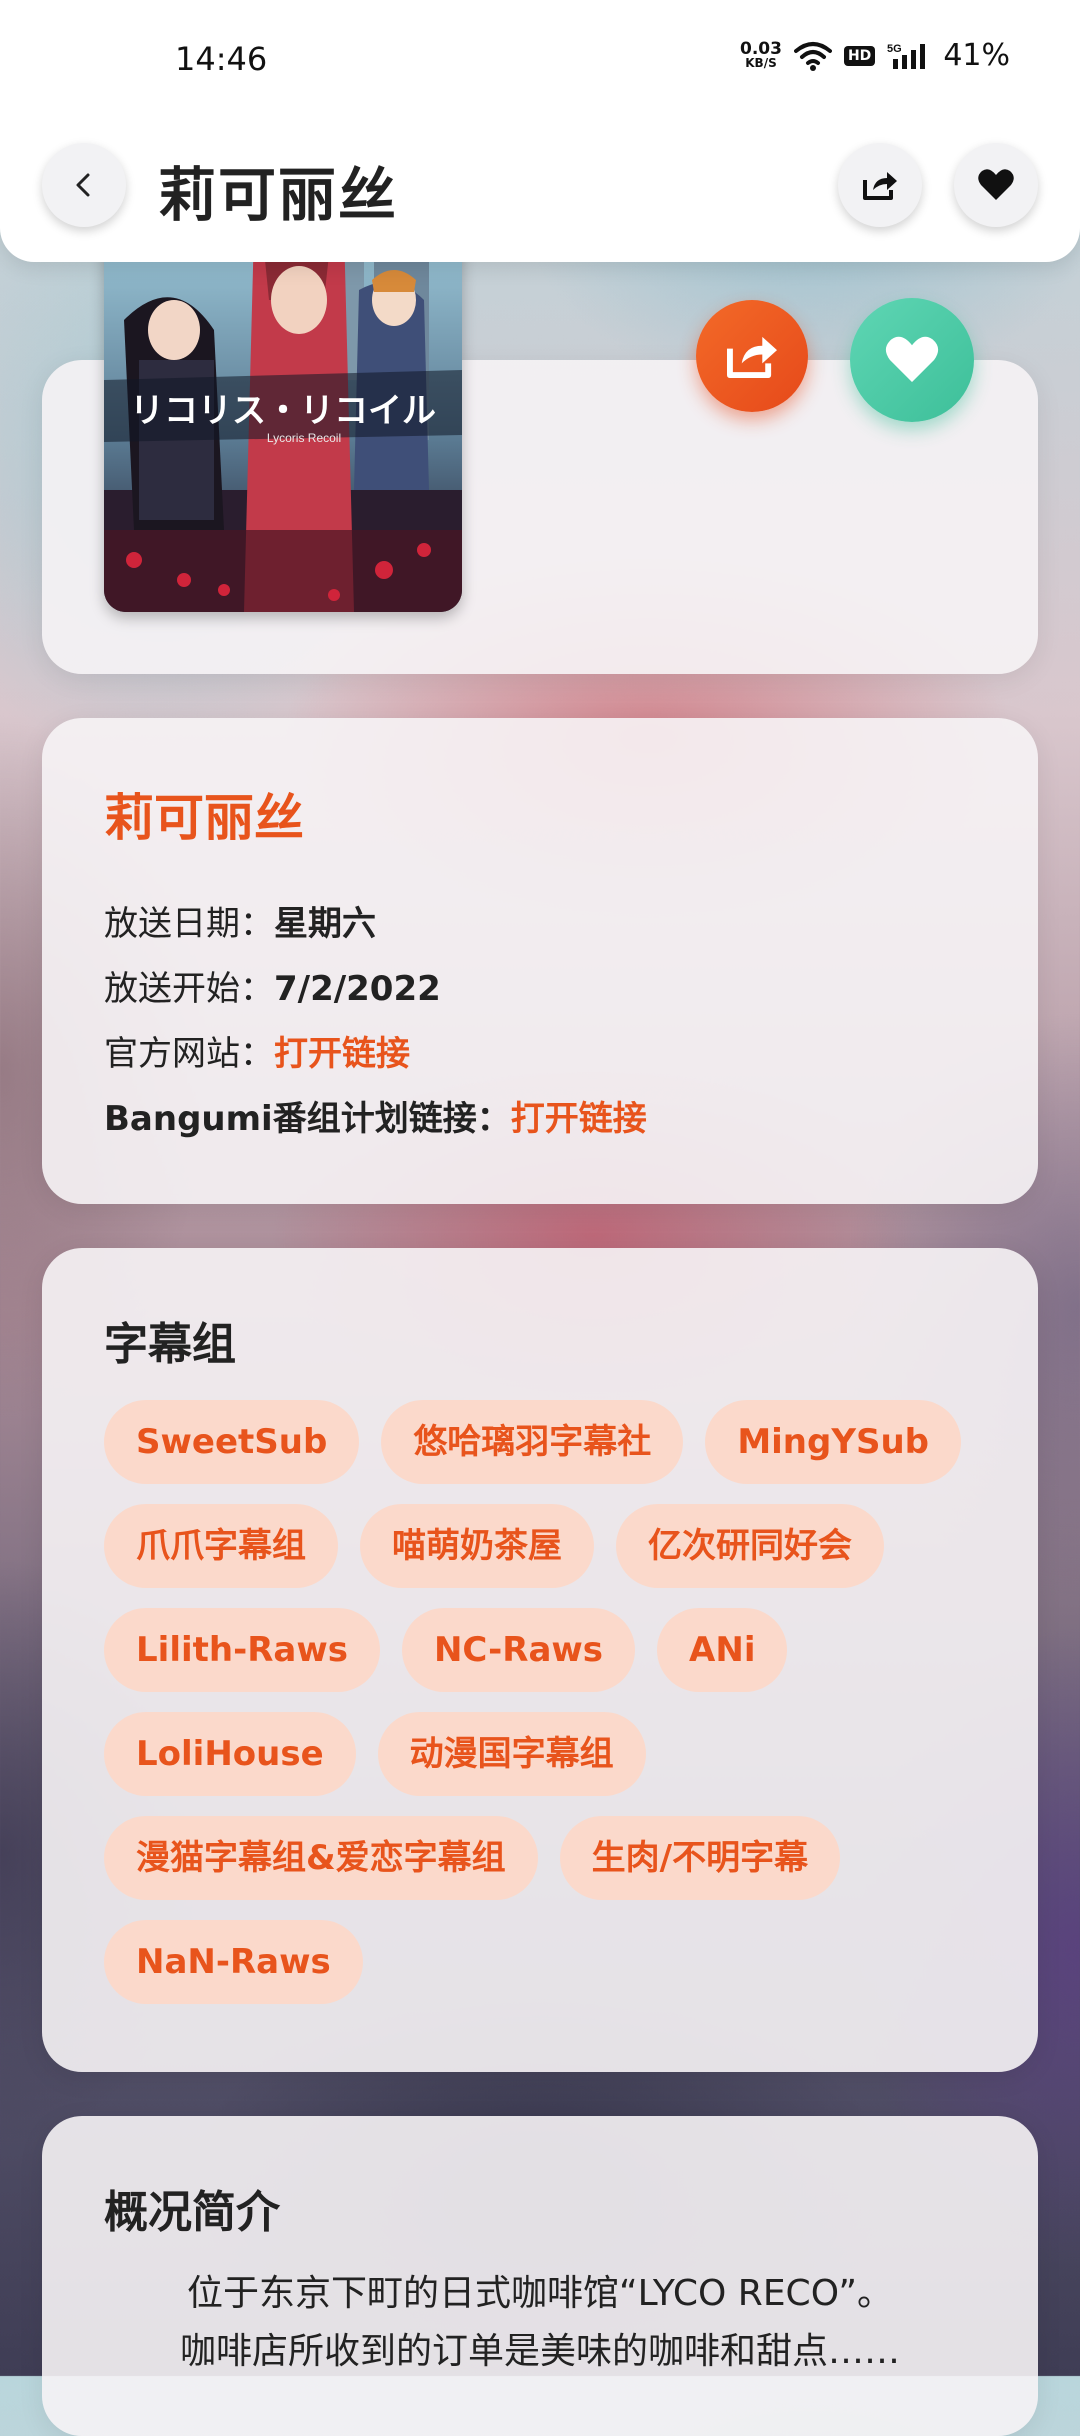 The width and height of the screenshot is (1080, 2436). I want to click on back-button, so click(84, 185).